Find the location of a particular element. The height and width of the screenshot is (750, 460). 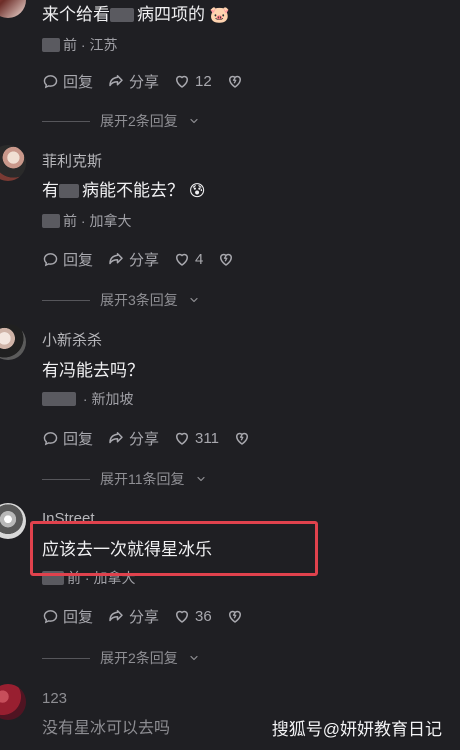

like-button: 12 is located at coordinates (192, 81).